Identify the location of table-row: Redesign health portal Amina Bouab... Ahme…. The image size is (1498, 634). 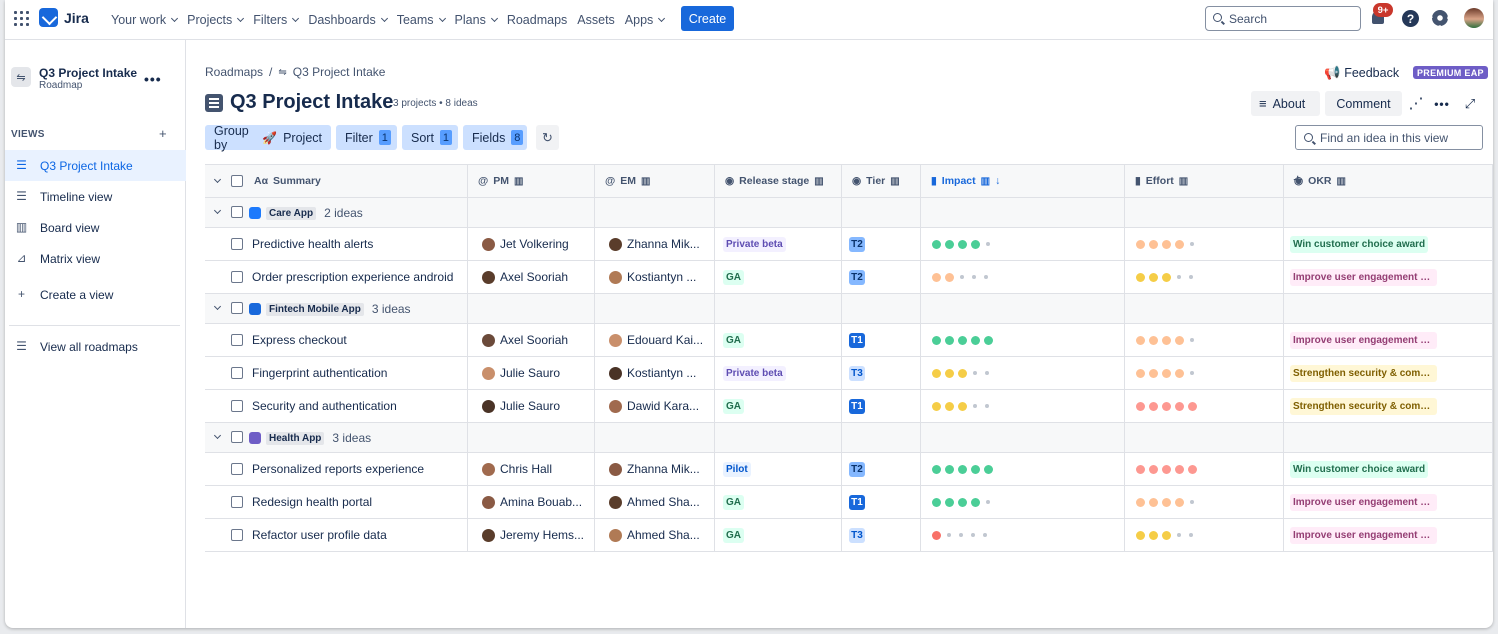
(849, 502).